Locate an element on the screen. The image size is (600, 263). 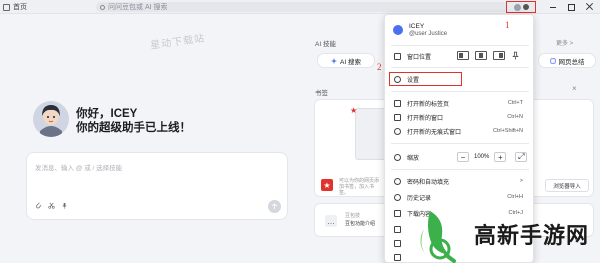
zoom-controls: − 100% + ⤢ is located at coordinates (492, 157).